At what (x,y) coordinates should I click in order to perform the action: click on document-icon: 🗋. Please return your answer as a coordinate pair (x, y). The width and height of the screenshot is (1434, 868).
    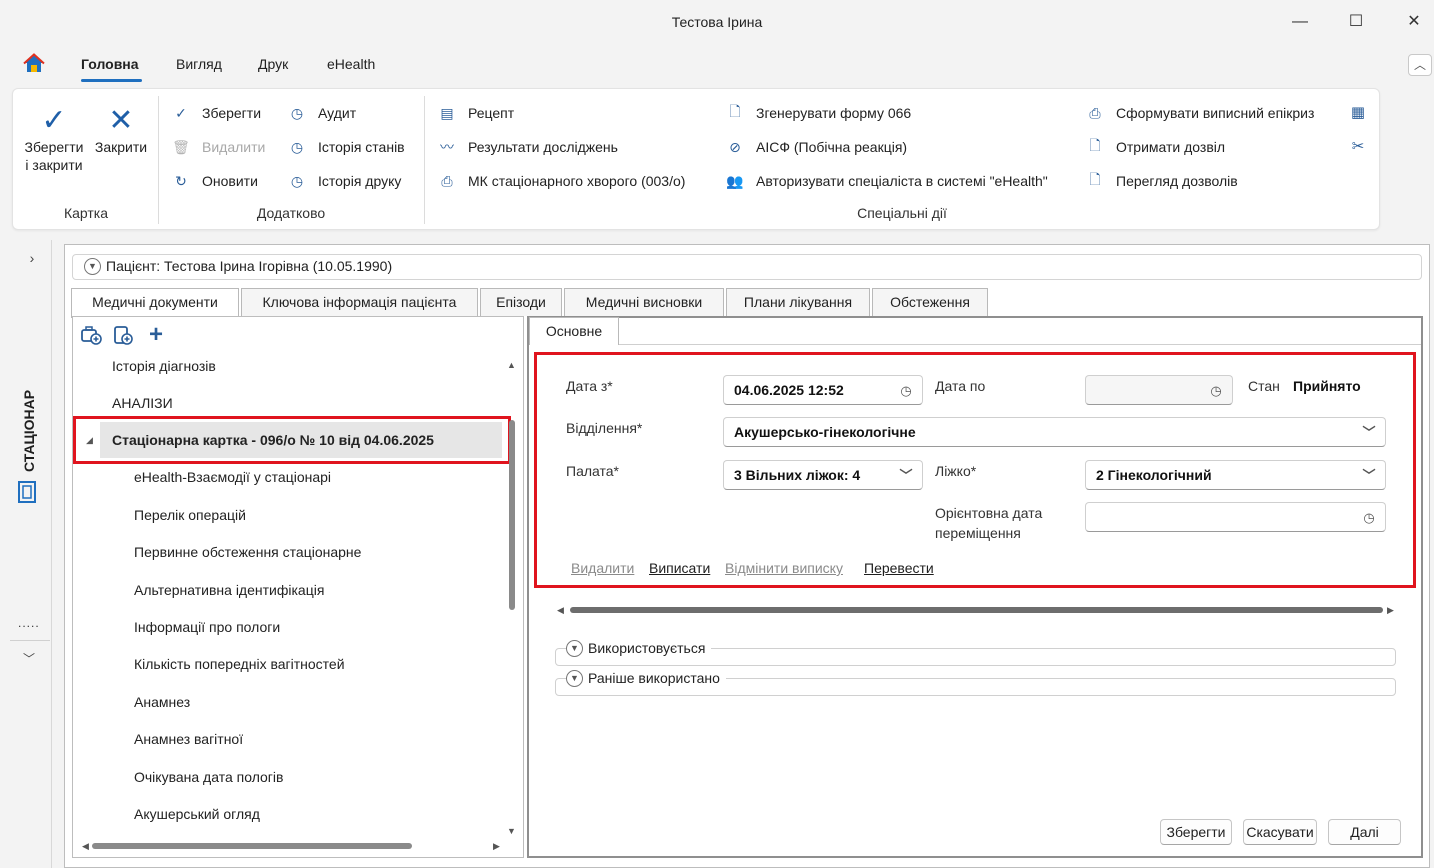
    Looking at the image, I should click on (735, 111).